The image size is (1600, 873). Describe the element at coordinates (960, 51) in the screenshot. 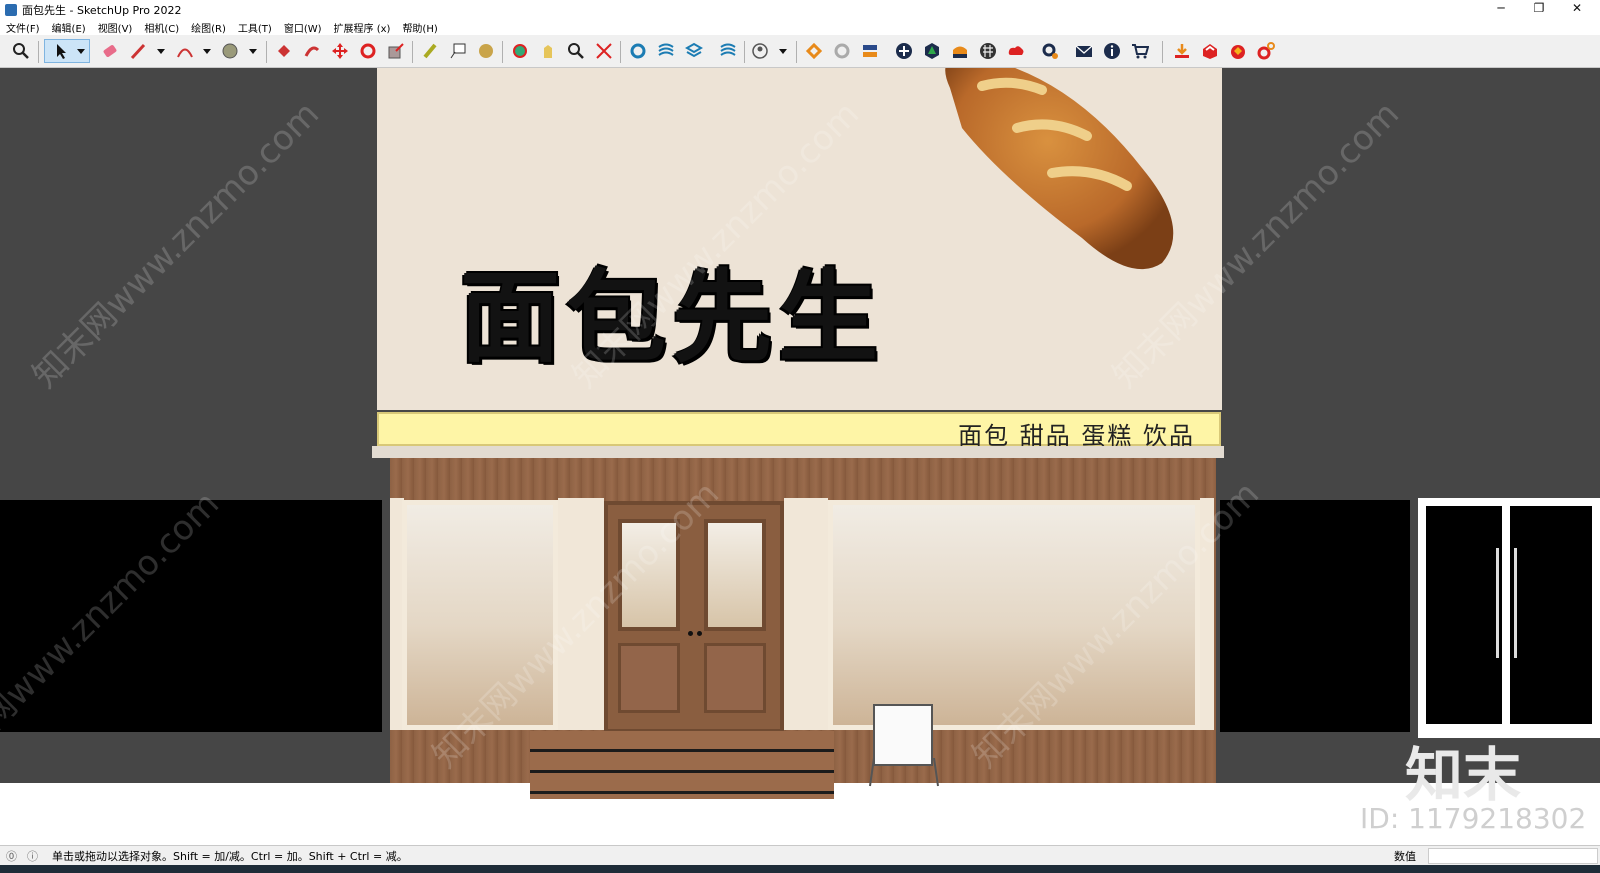

I see `sun-icon` at that location.